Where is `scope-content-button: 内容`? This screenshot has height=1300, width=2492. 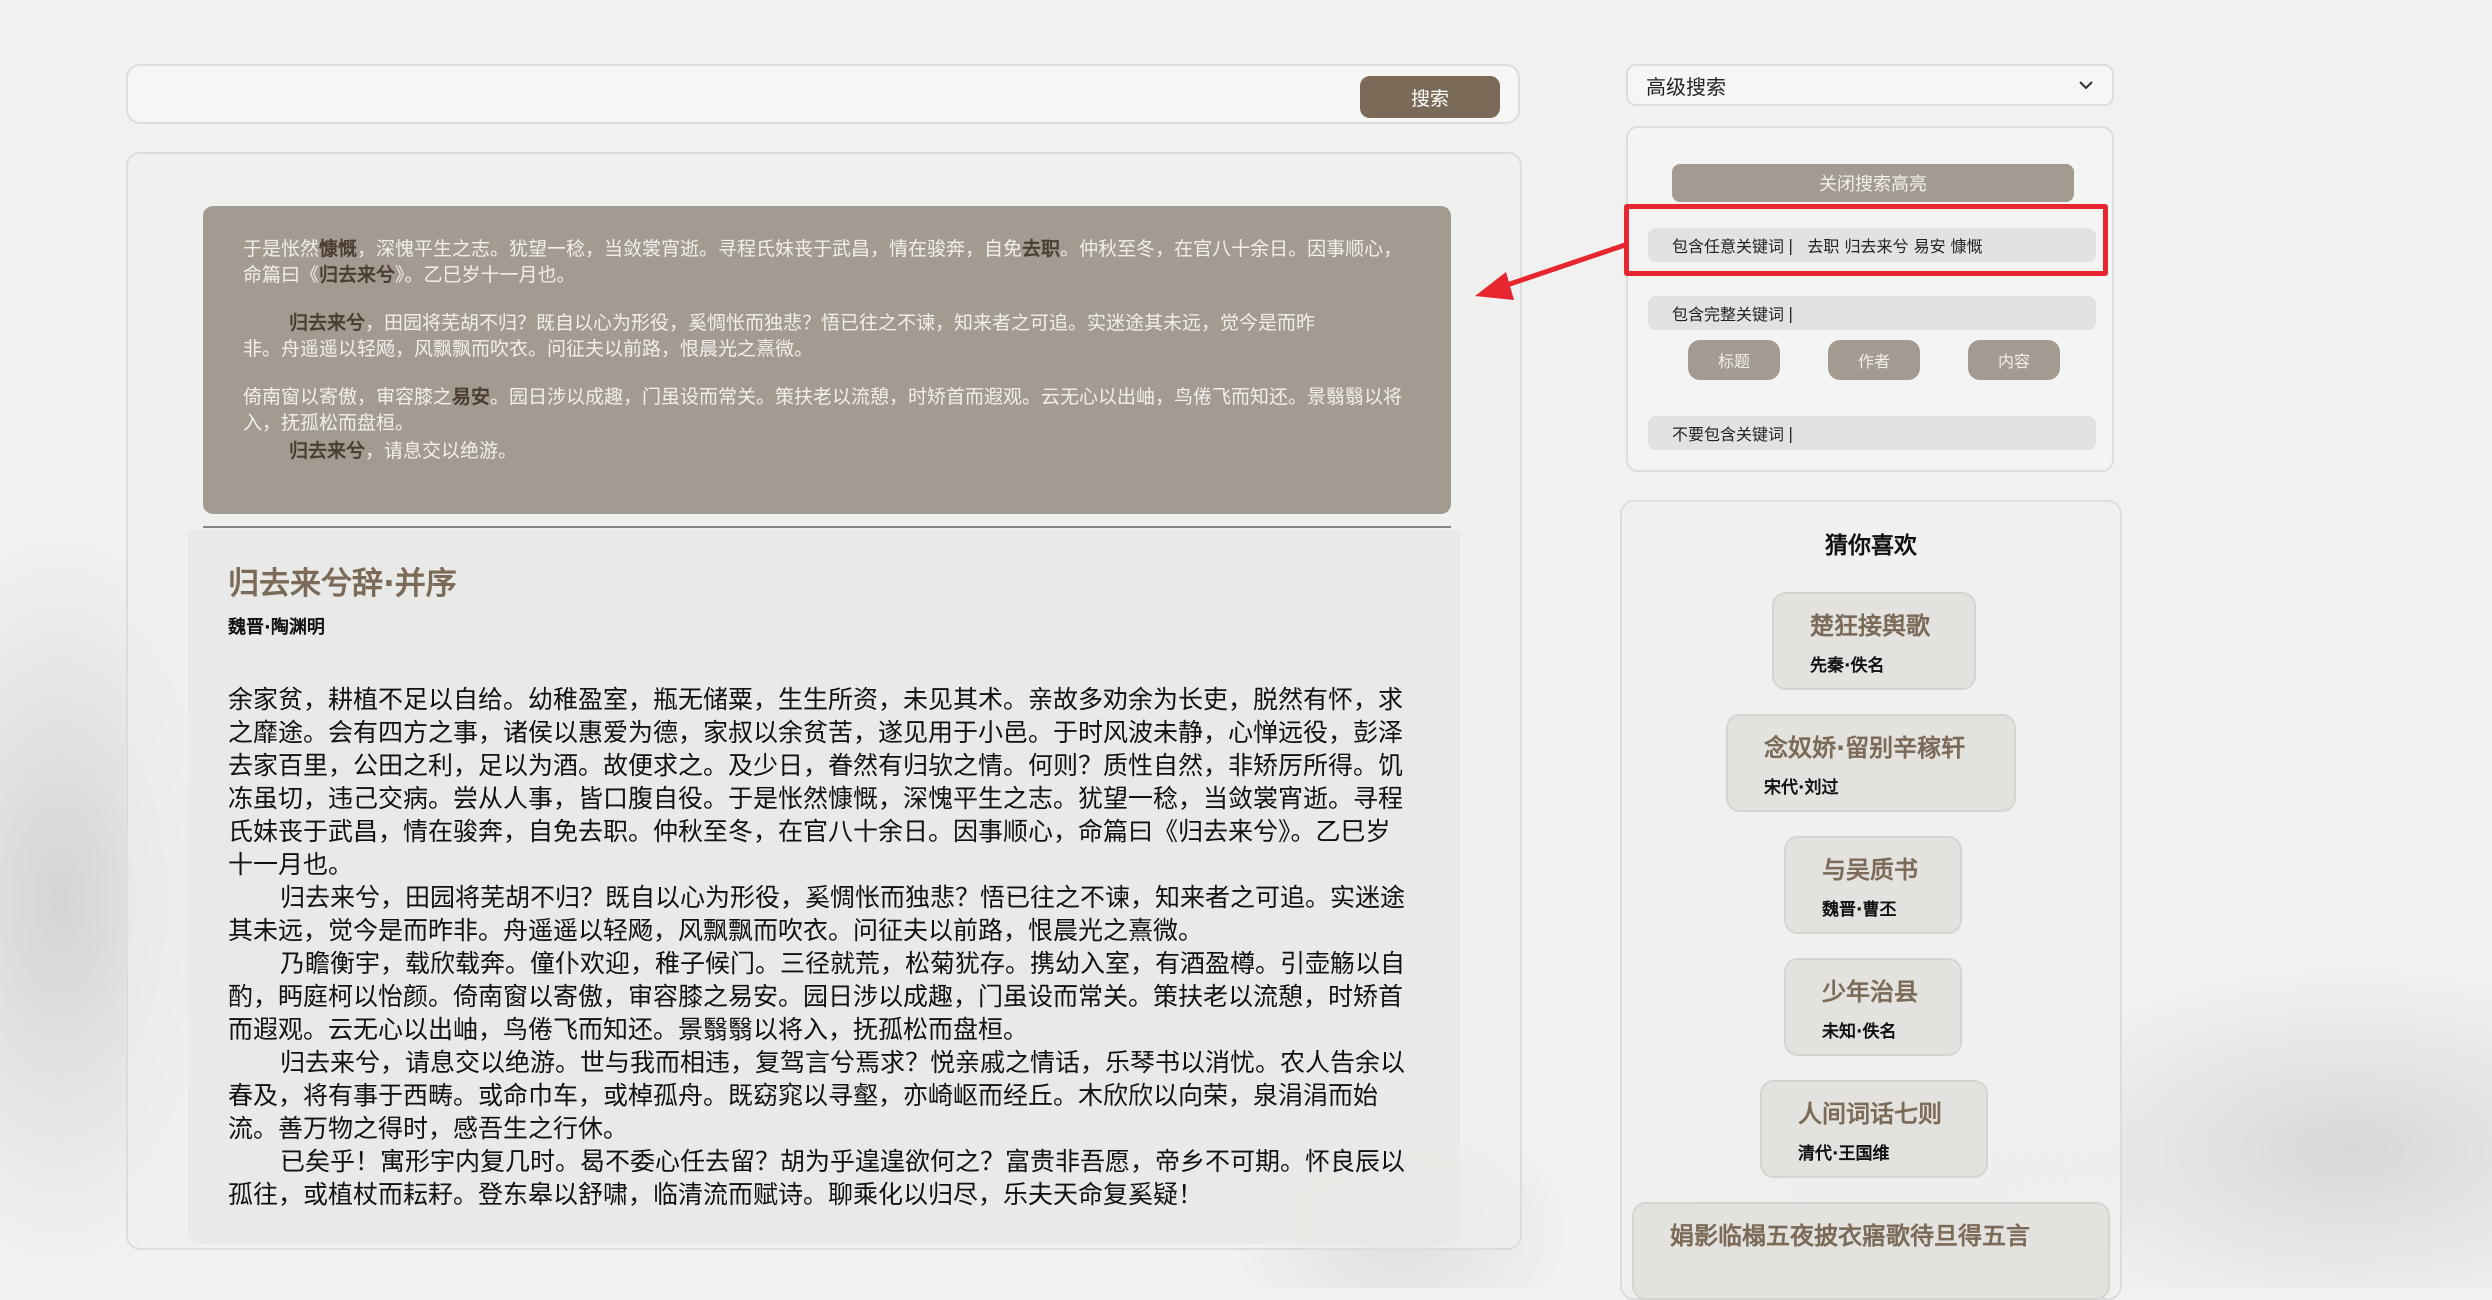 scope-content-button: 内容 is located at coordinates (2014, 360).